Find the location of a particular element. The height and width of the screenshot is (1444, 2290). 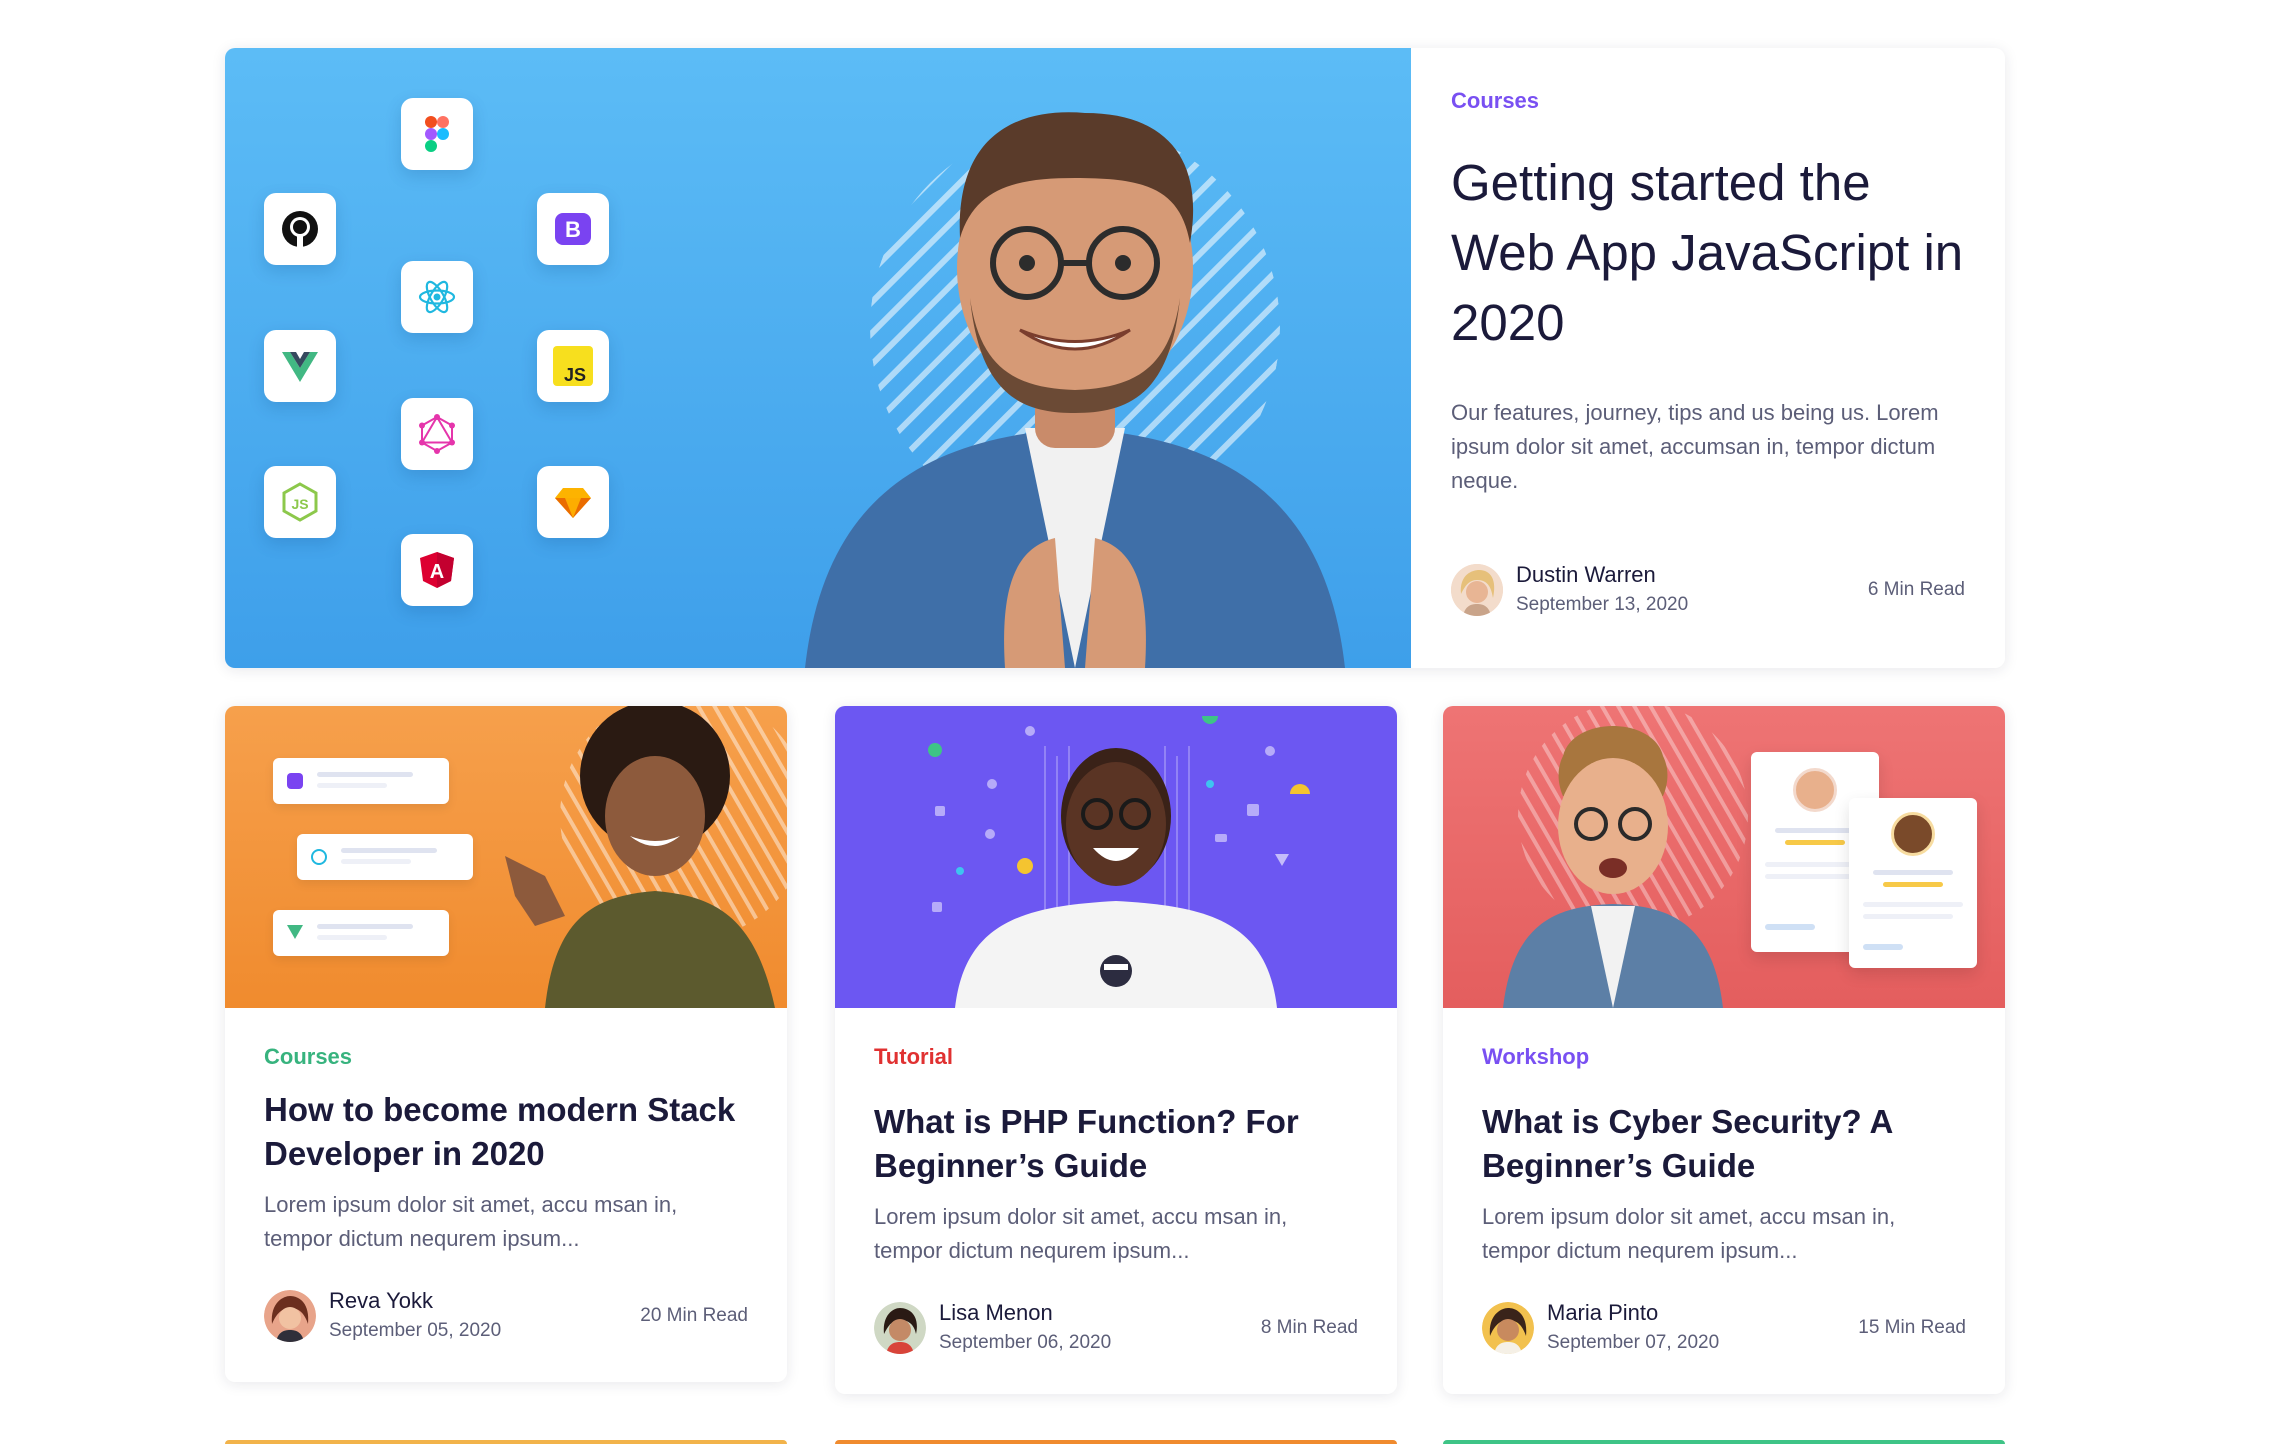

author-info: Lisa Menon September 06, 2020 is located at coordinates (1100, 1328).